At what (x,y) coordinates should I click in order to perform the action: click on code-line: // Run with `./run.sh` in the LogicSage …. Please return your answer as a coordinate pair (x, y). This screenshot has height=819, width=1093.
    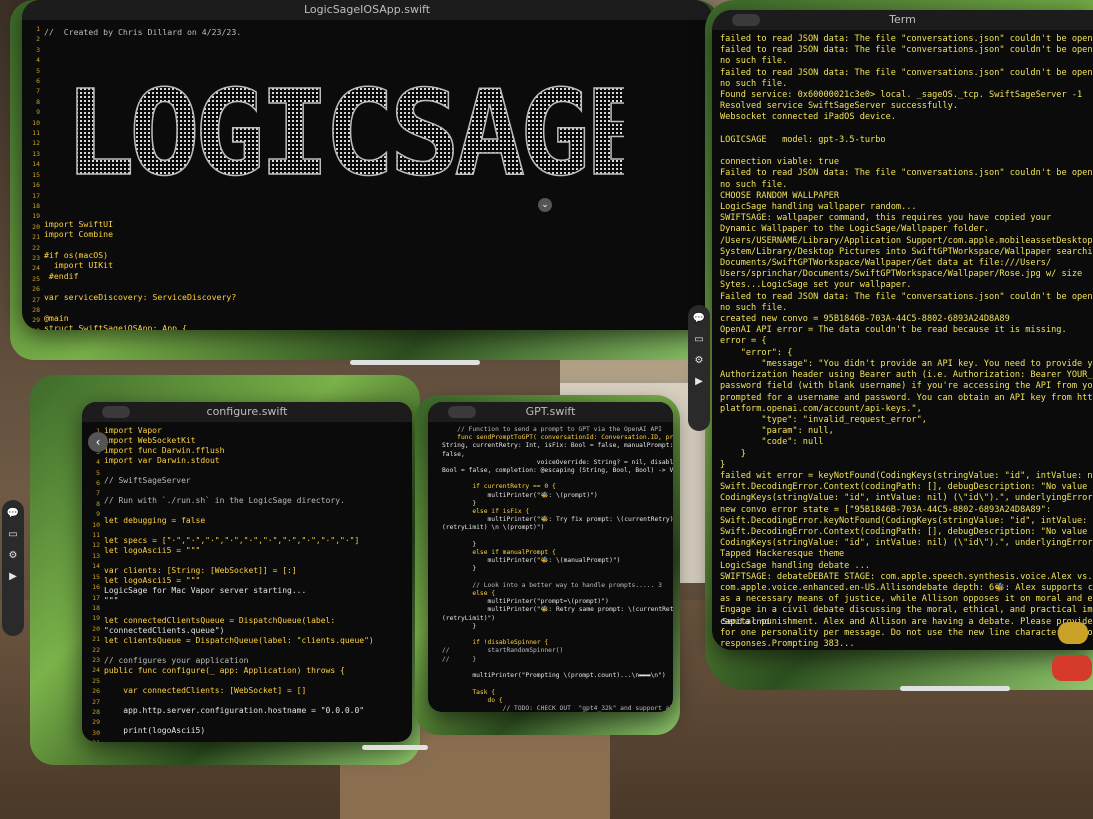
    Looking at the image, I should click on (224, 500).